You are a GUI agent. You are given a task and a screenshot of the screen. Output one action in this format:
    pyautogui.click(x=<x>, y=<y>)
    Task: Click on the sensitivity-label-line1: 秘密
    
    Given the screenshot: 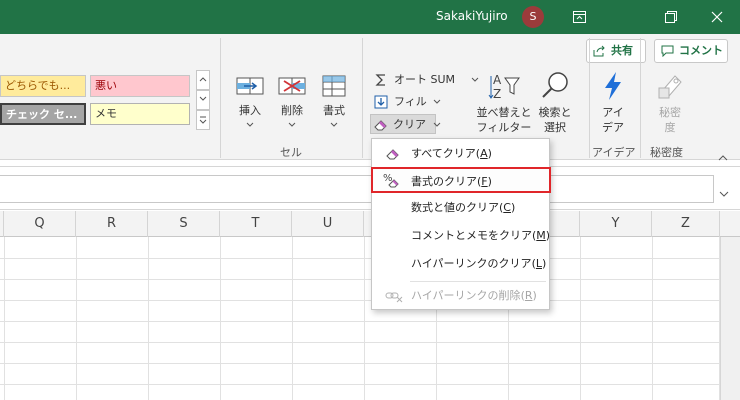 What is the action you would take?
    pyautogui.click(x=670, y=112)
    